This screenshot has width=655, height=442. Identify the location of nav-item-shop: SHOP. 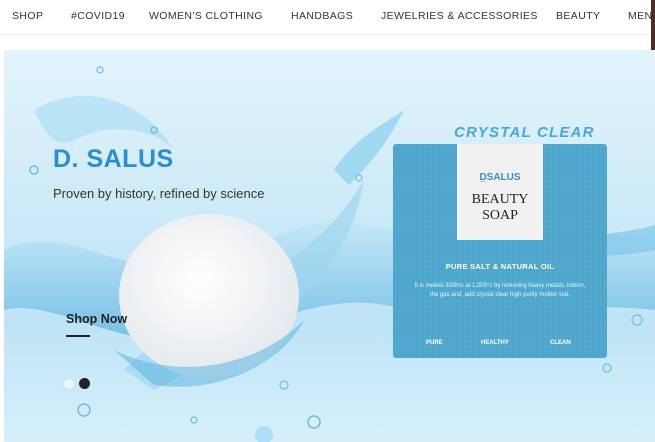
(27, 16).